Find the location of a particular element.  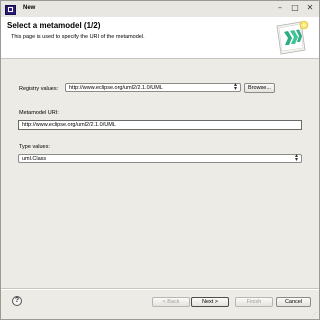

back-button: < Back is located at coordinates (171, 302).